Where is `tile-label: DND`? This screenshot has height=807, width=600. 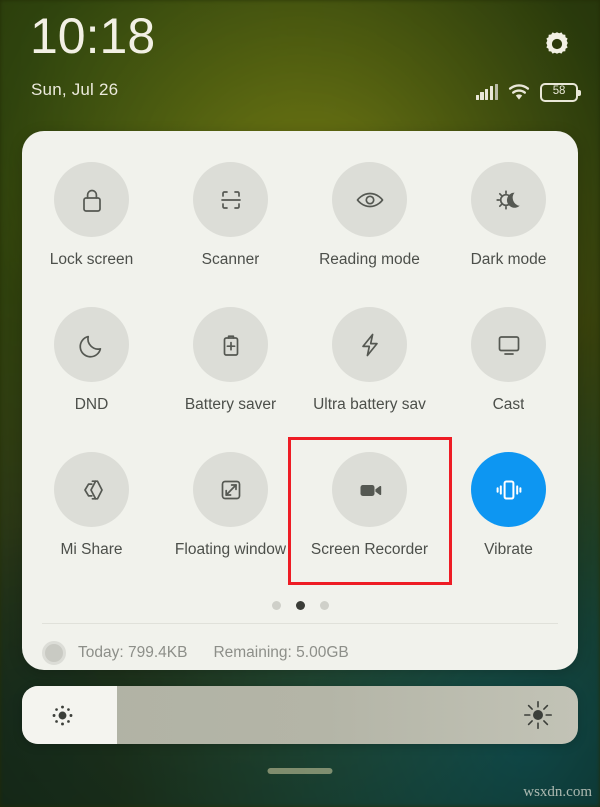 tile-label: DND is located at coordinates (91, 404).